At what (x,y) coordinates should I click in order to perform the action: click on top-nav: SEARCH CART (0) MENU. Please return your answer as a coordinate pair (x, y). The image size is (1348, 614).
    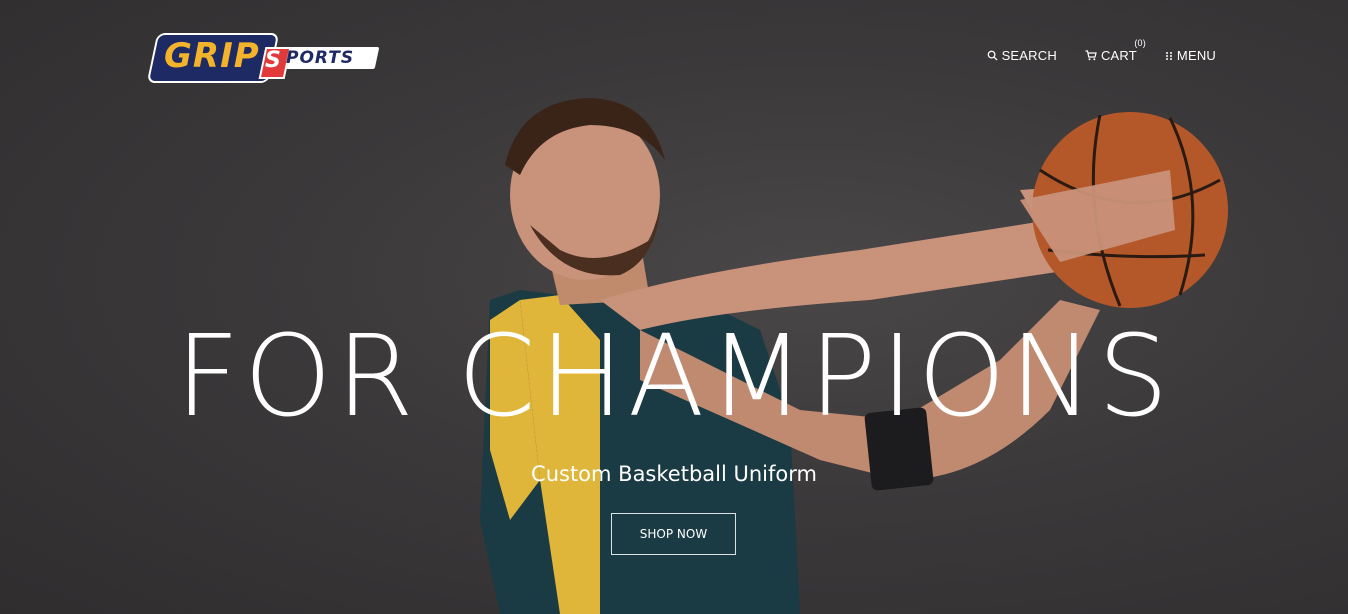
    Looking at the image, I should click on (1101, 50).